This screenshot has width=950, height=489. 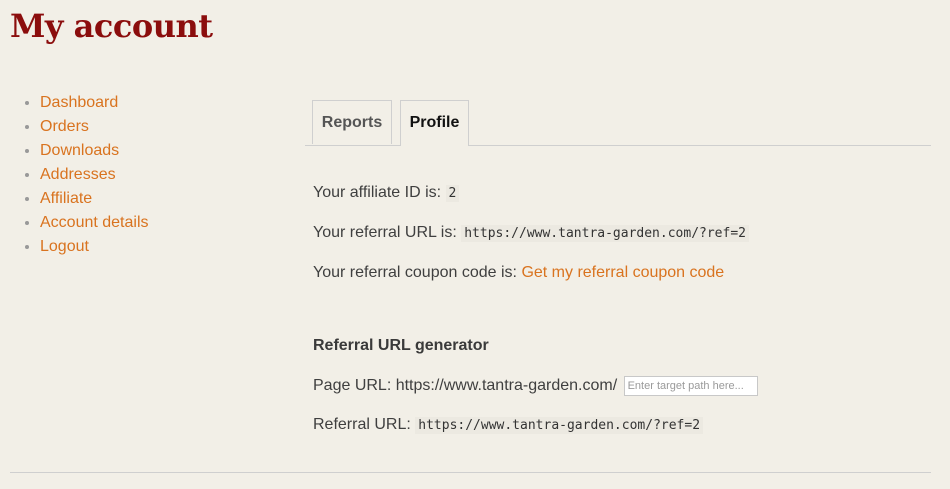 I want to click on target-path-input, so click(x=690, y=386).